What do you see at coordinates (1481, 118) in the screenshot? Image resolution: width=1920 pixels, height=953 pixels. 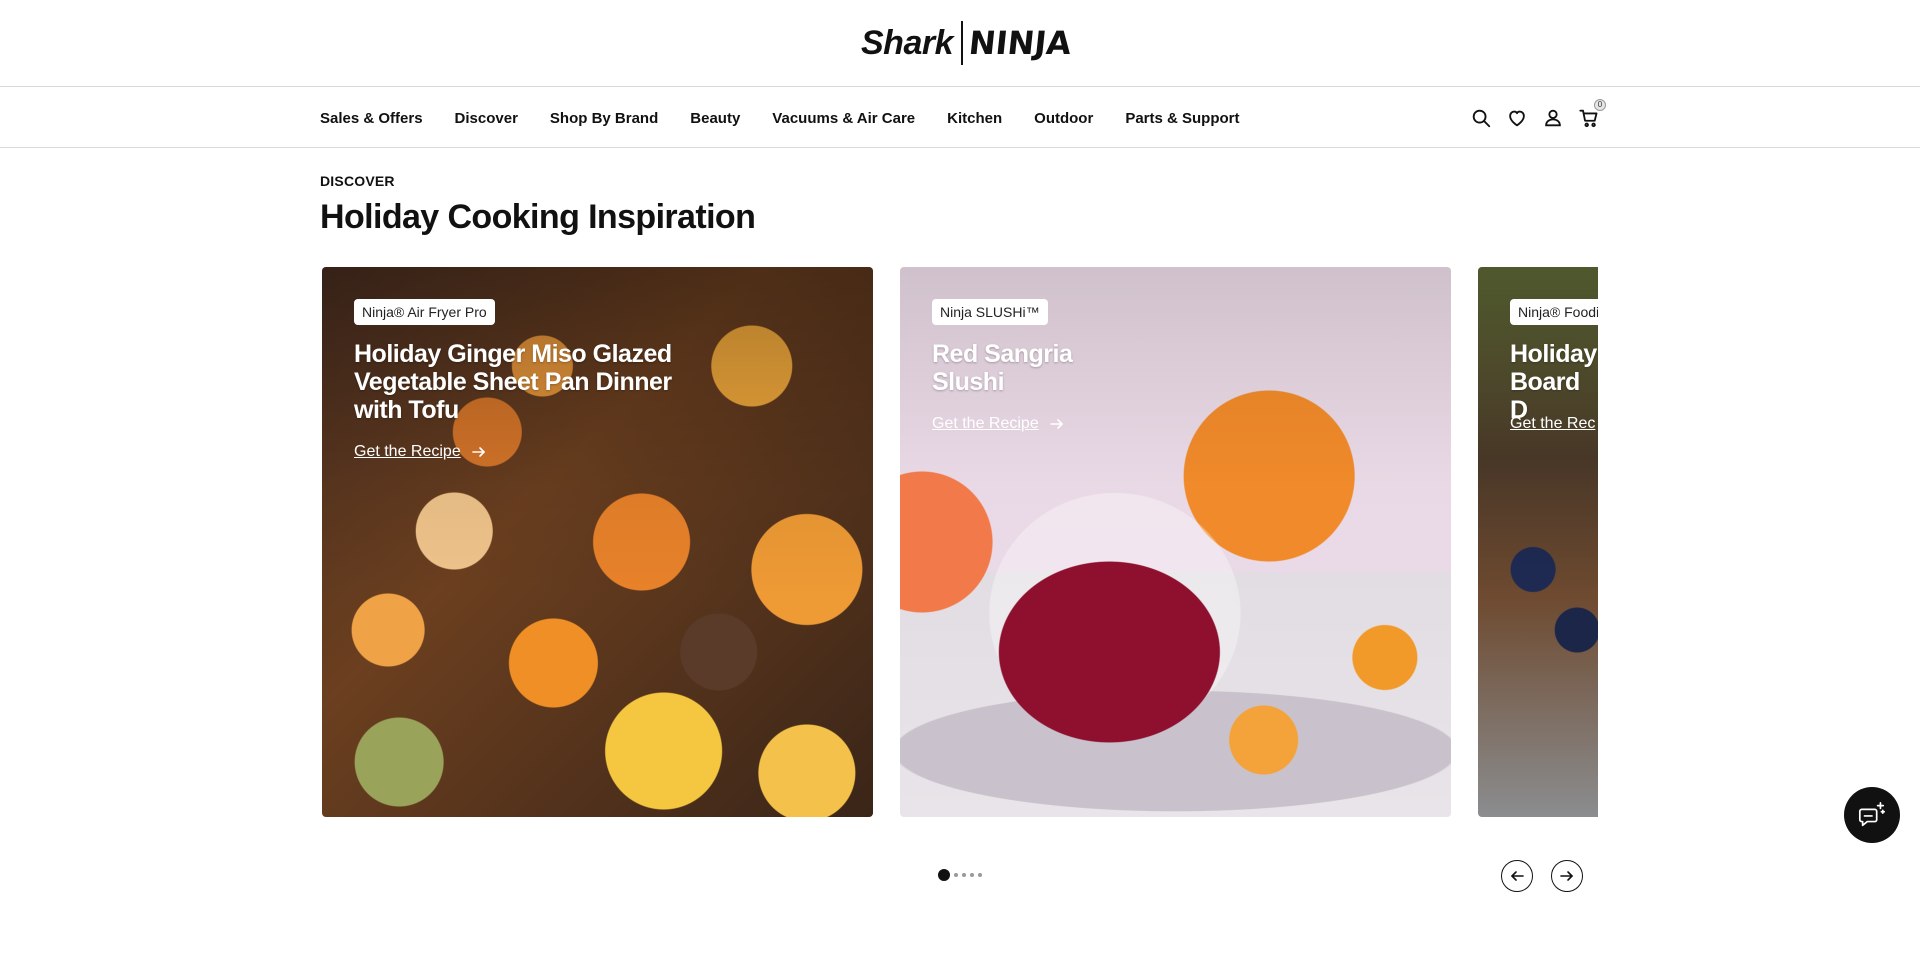 I see `search-icon` at bounding box center [1481, 118].